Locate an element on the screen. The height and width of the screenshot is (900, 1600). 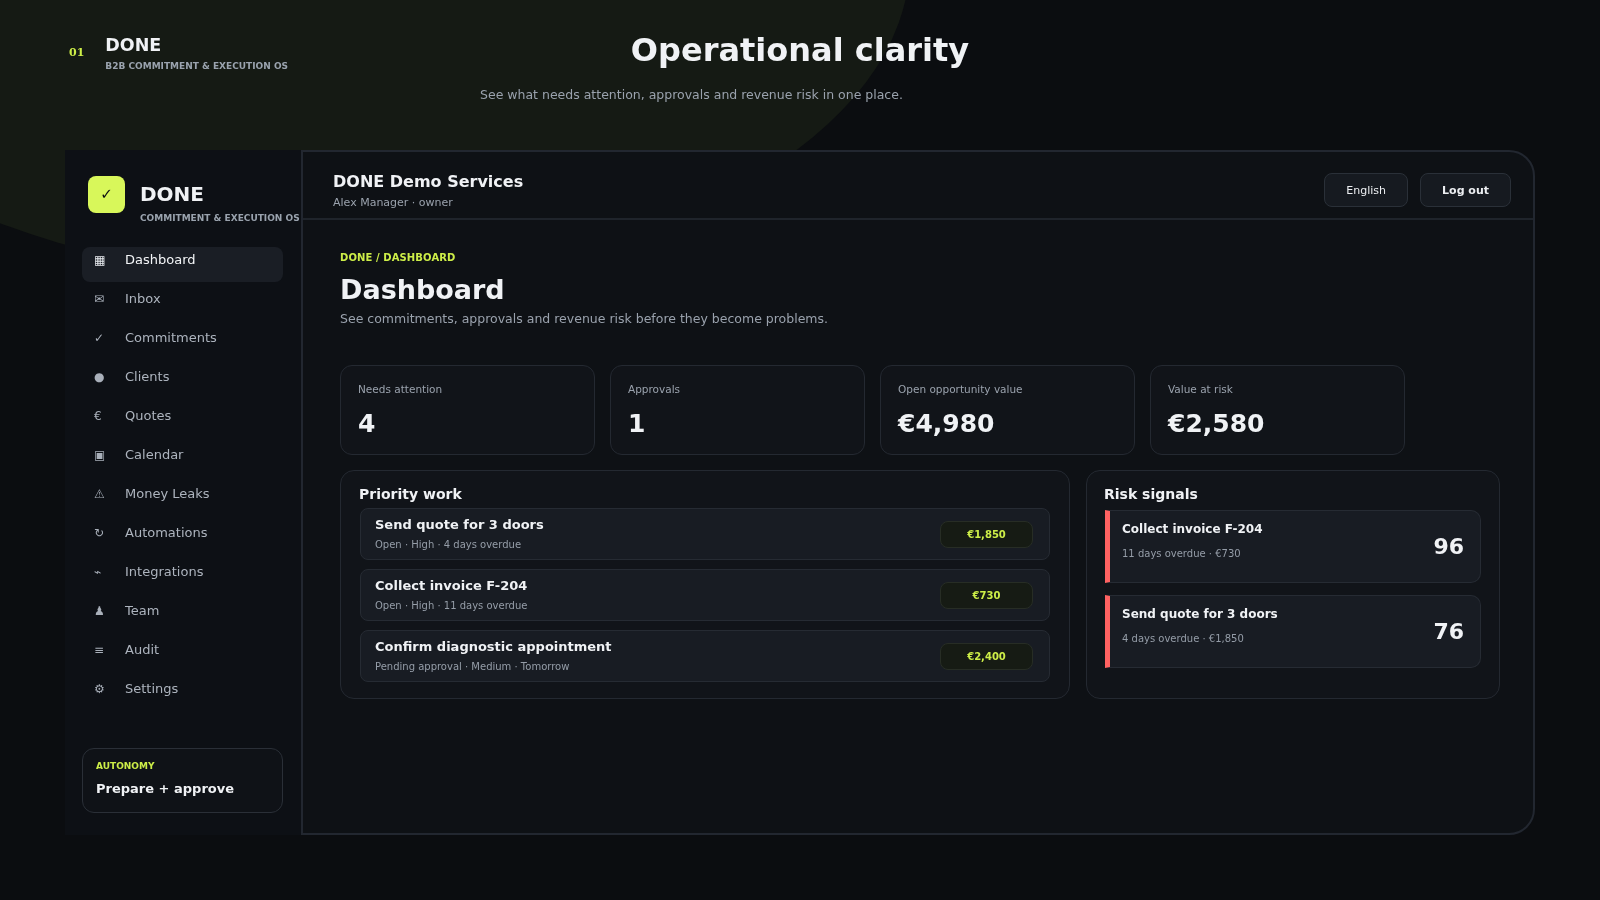
panel-title: Priority work is located at coordinates (411, 494).